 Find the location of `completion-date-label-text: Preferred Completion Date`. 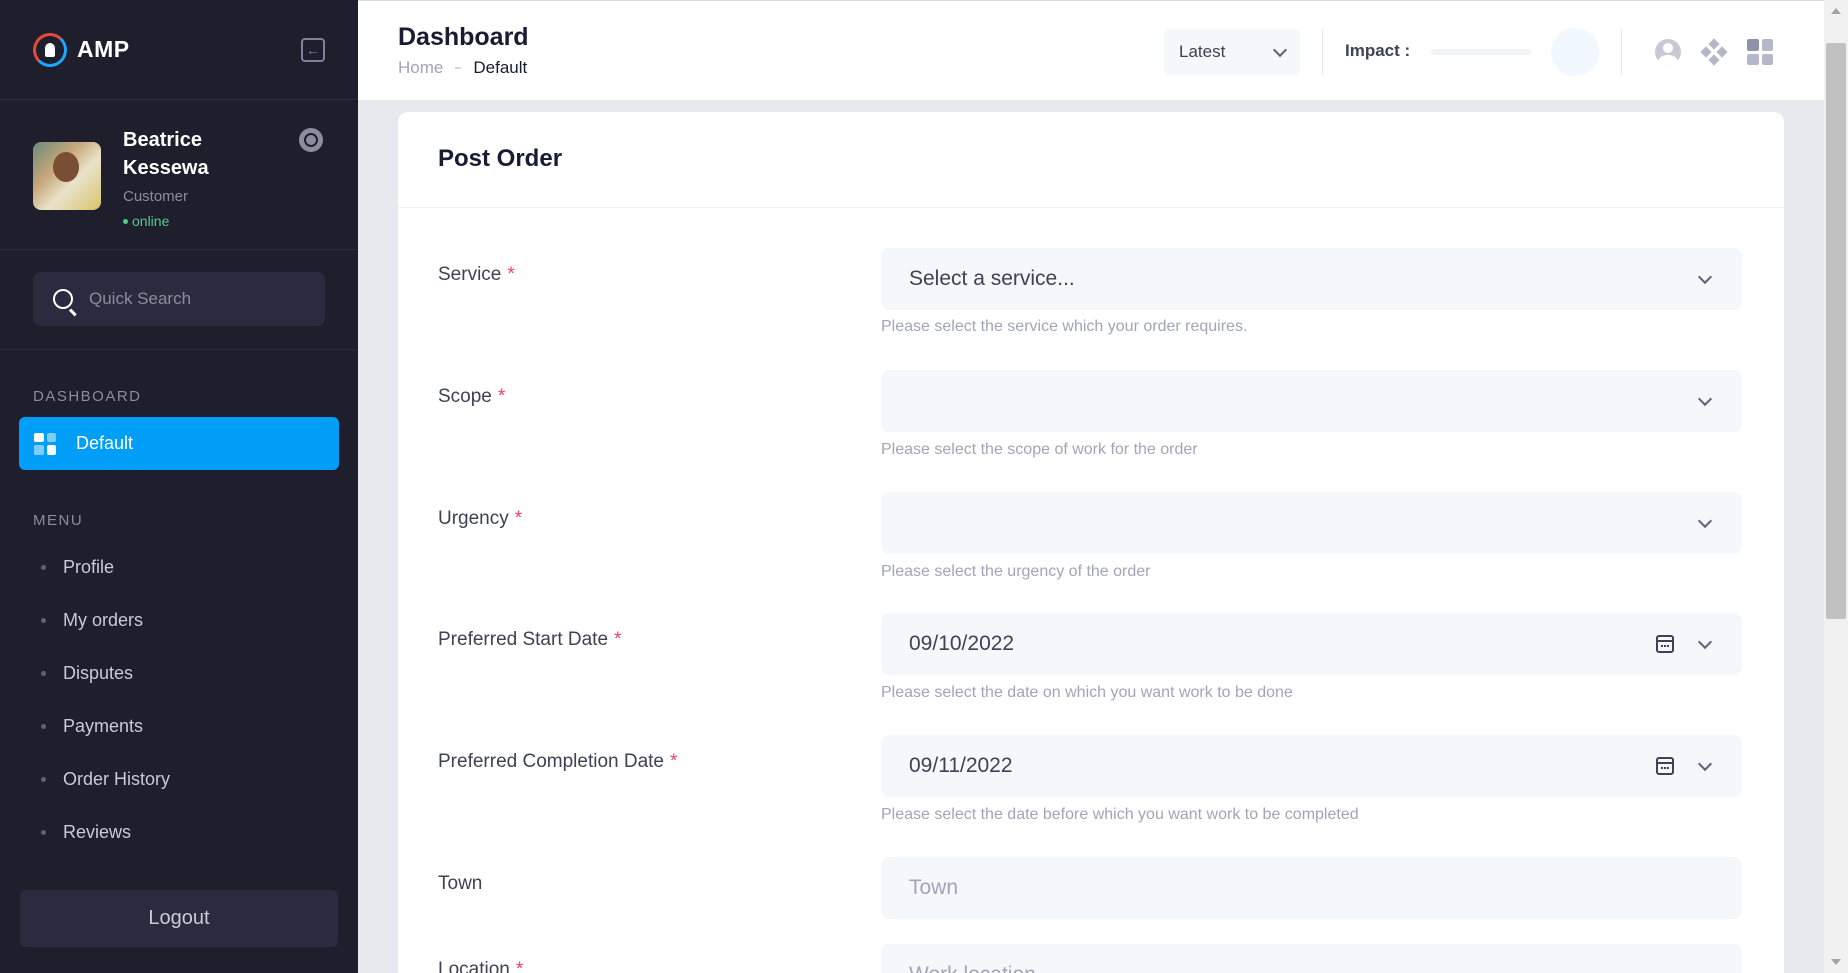

completion-date-label-text: Preferred Completion Date is located at coordinates (551, 761).